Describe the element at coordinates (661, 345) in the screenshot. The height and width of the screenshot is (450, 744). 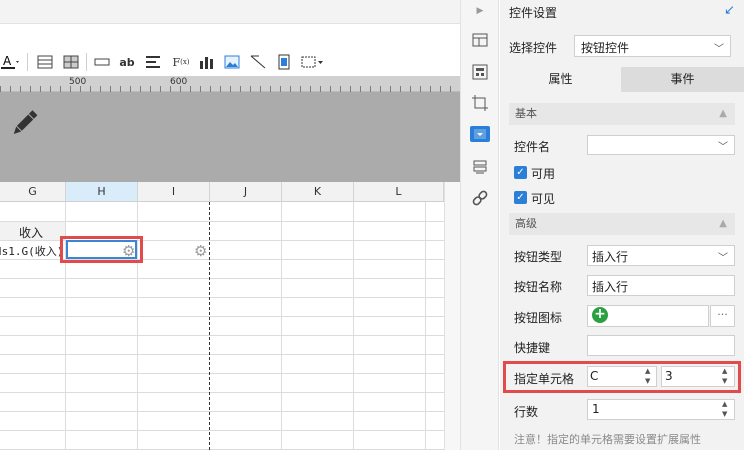
I see `hotkey-input` at that location.